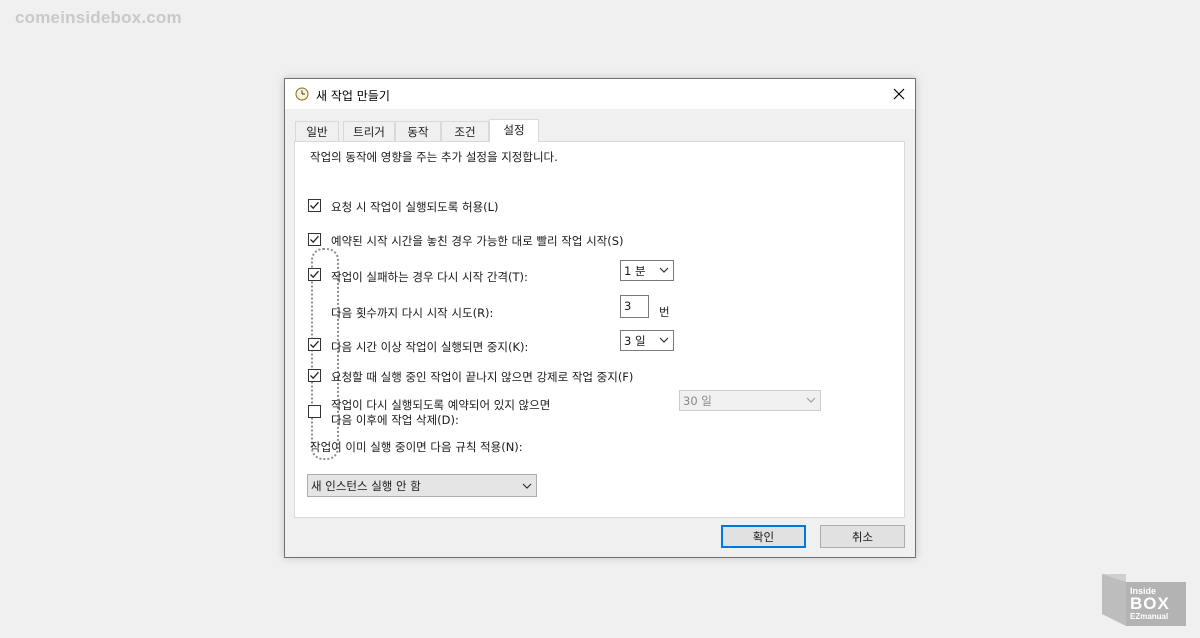  I want to click on running-rule-select: 새 인스턴스 실행 안 함, so click(422, 485).